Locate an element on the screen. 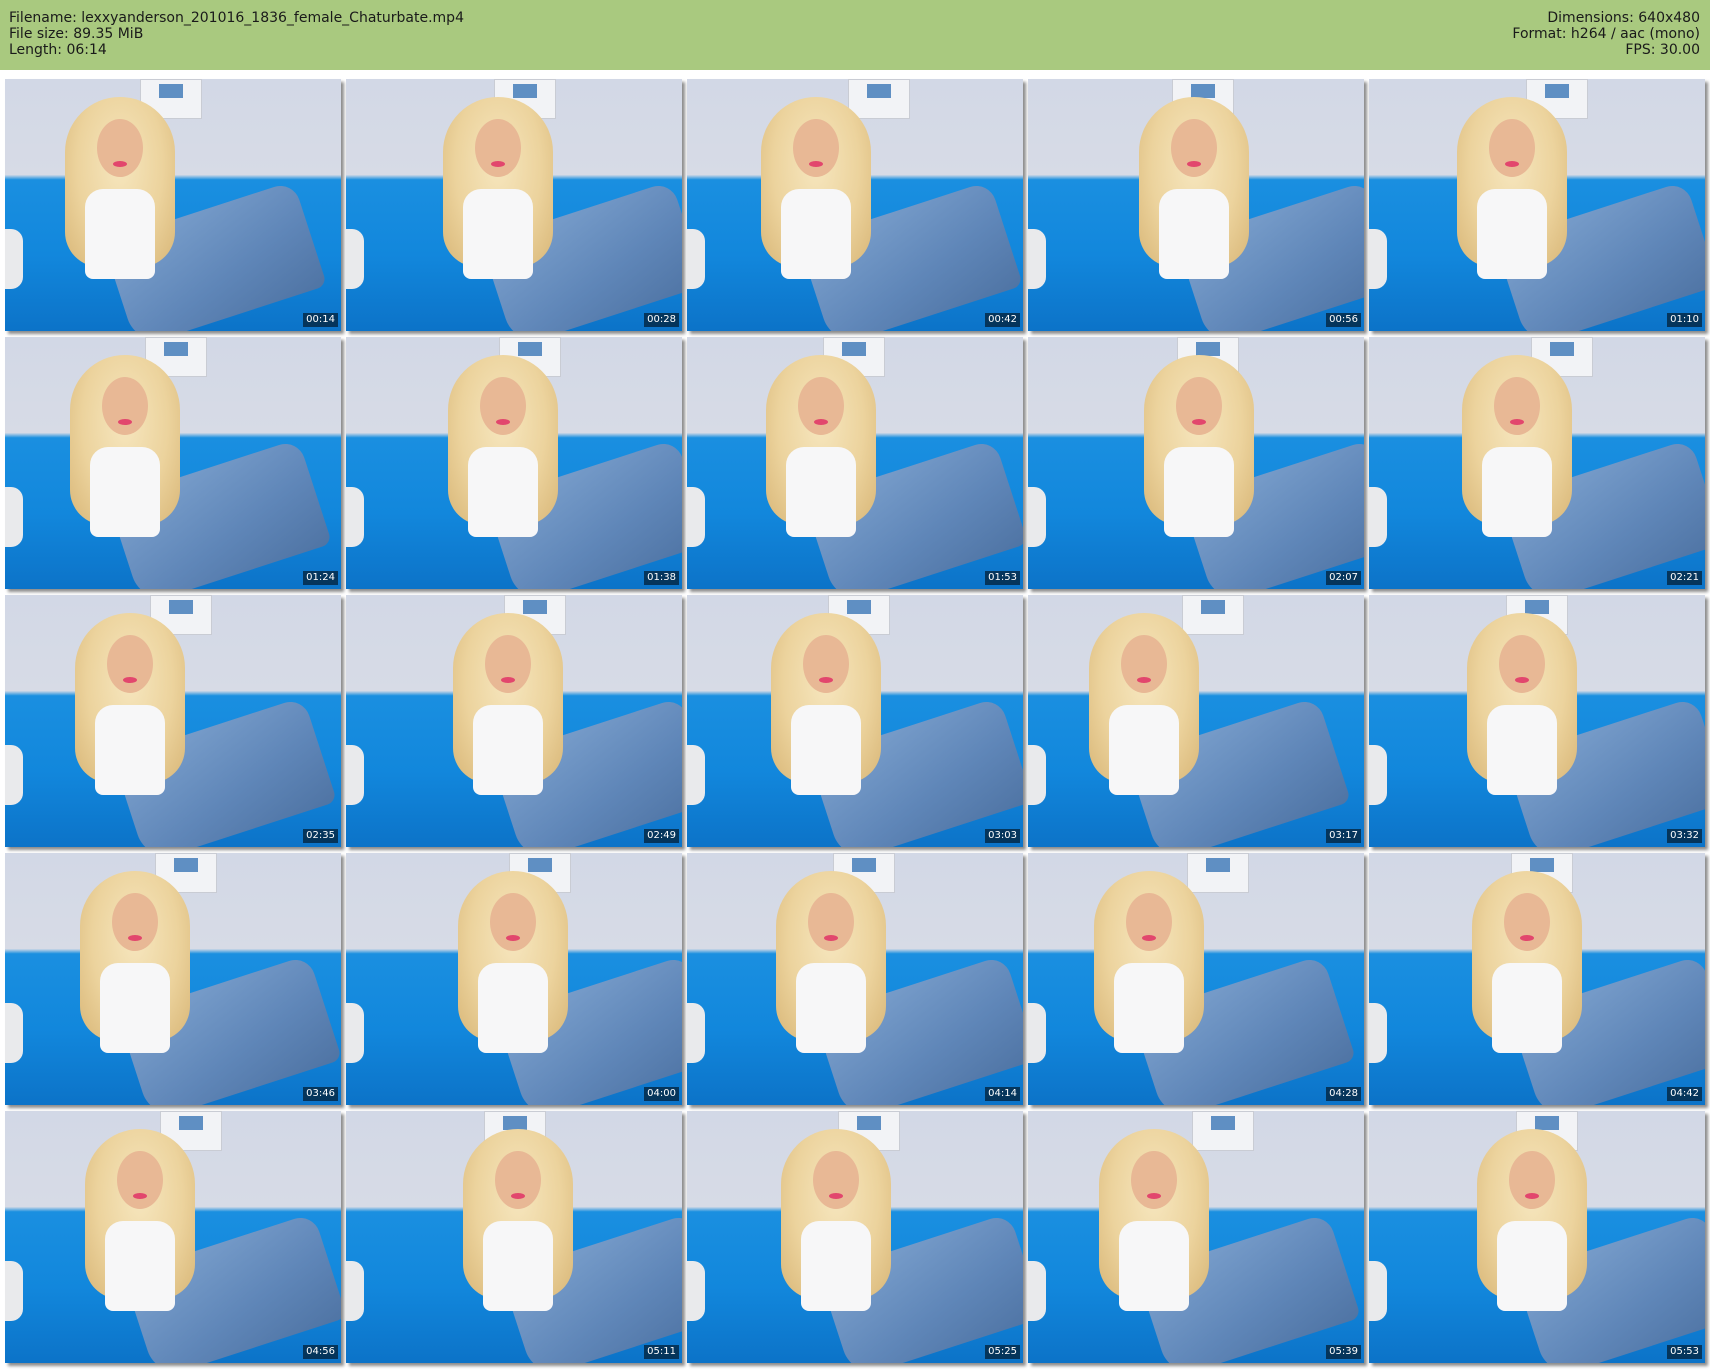 The width and height of the screenshot is (1710, 1370). video-thumbnail: 05:39 is located at coordinates (1196, 1237).